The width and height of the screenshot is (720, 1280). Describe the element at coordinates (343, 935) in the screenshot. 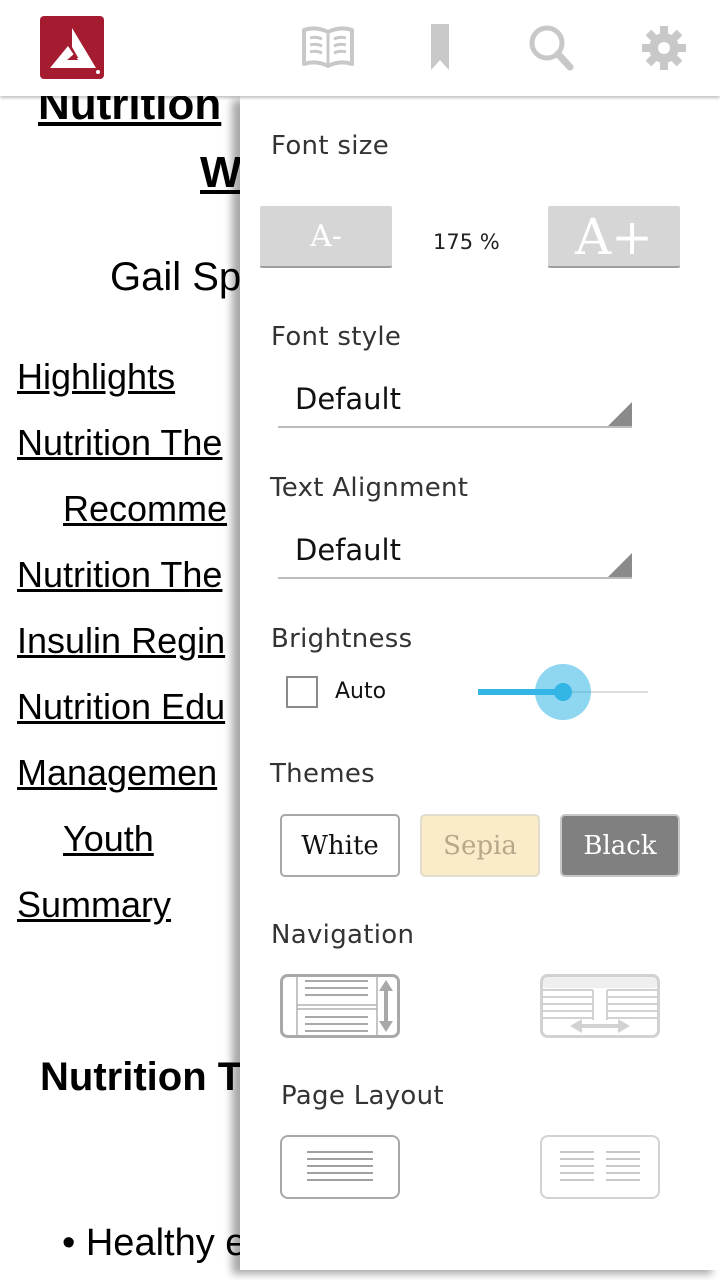

I see `navigation-label: Navigation` at that location.